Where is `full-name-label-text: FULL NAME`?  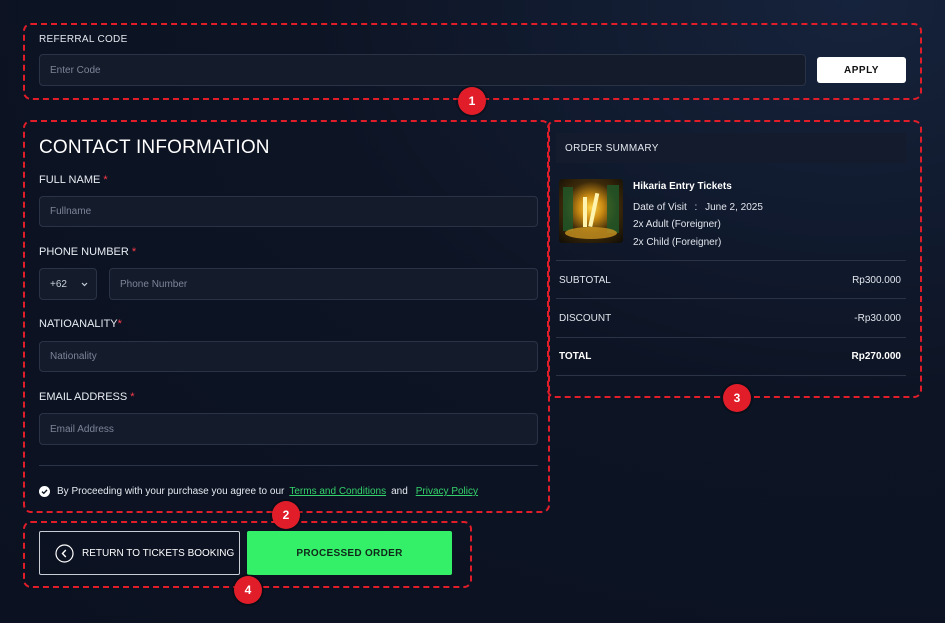
full-name-label-text: FULL NAME is located at coordinates (70, 180).